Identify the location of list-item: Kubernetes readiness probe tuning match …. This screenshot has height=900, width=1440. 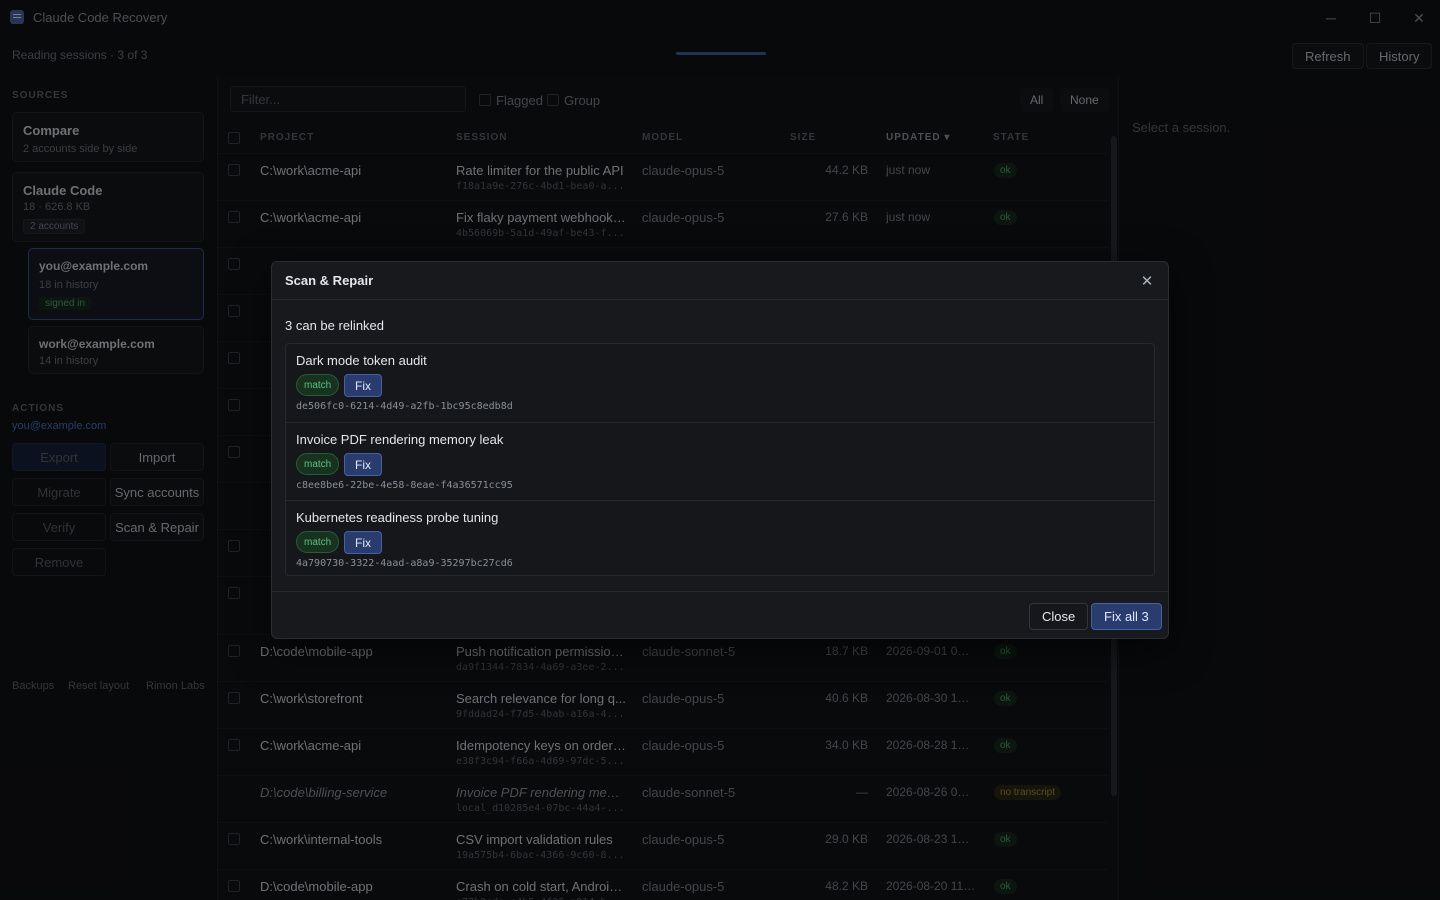
(720, 539).